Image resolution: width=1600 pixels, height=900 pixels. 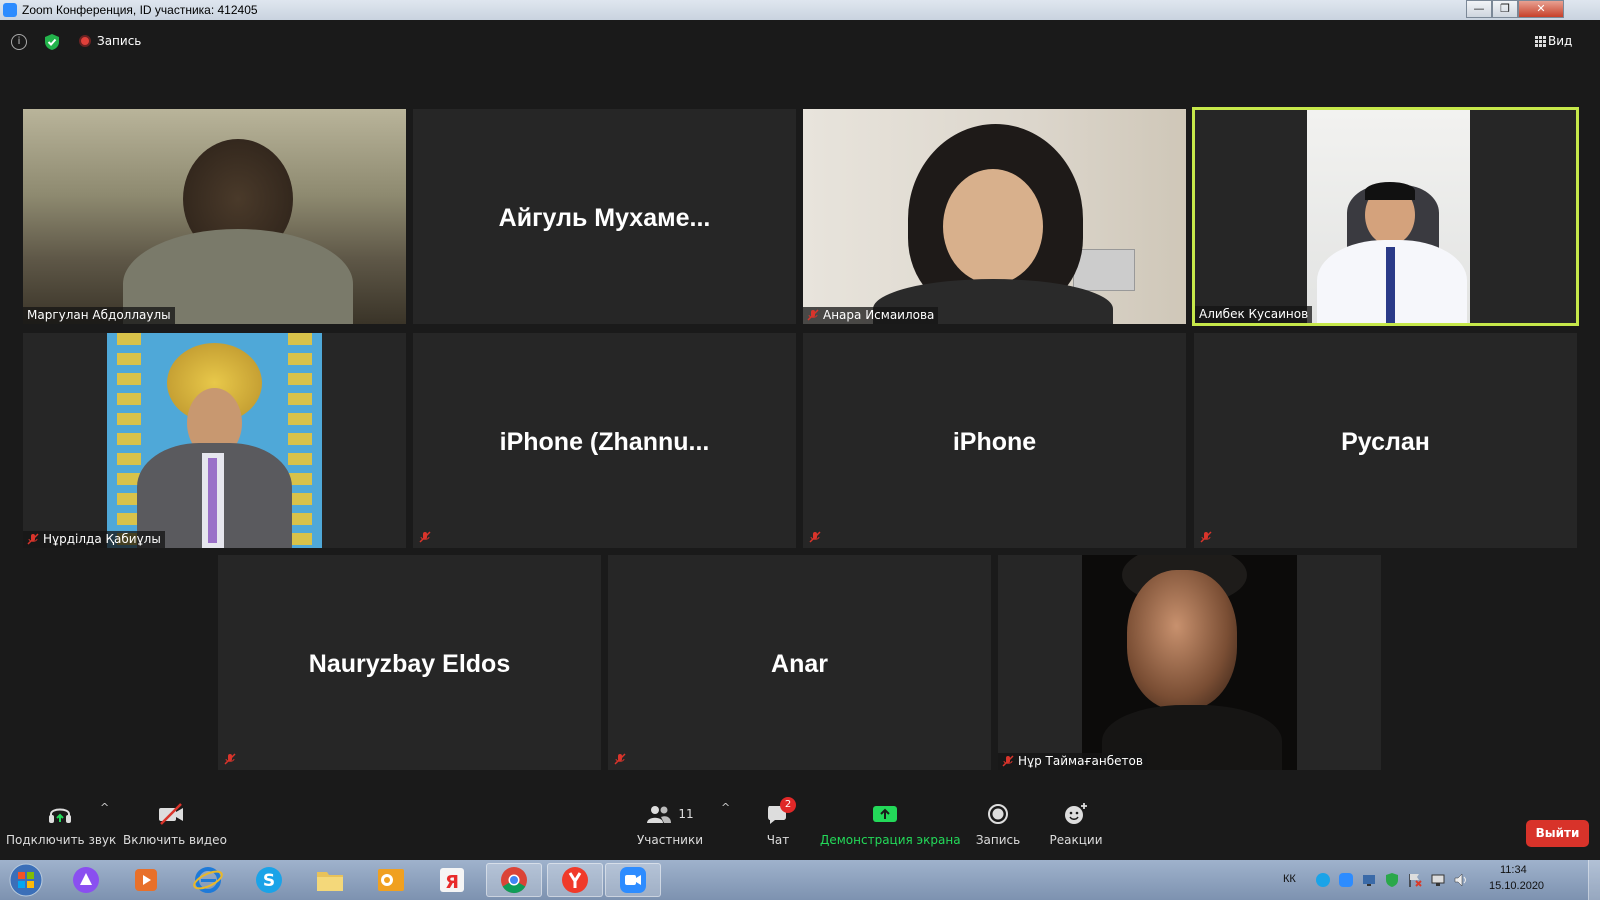 What do you see at coordinates (1076, 840) in the screenshot?
I see `reactions-label: Реакции` at bounding box center [1076, 840].